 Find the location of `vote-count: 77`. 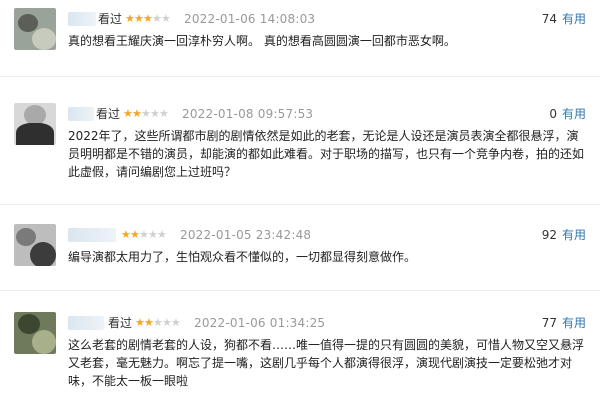

vote-count: 77 is located at coordinates (549, 323).